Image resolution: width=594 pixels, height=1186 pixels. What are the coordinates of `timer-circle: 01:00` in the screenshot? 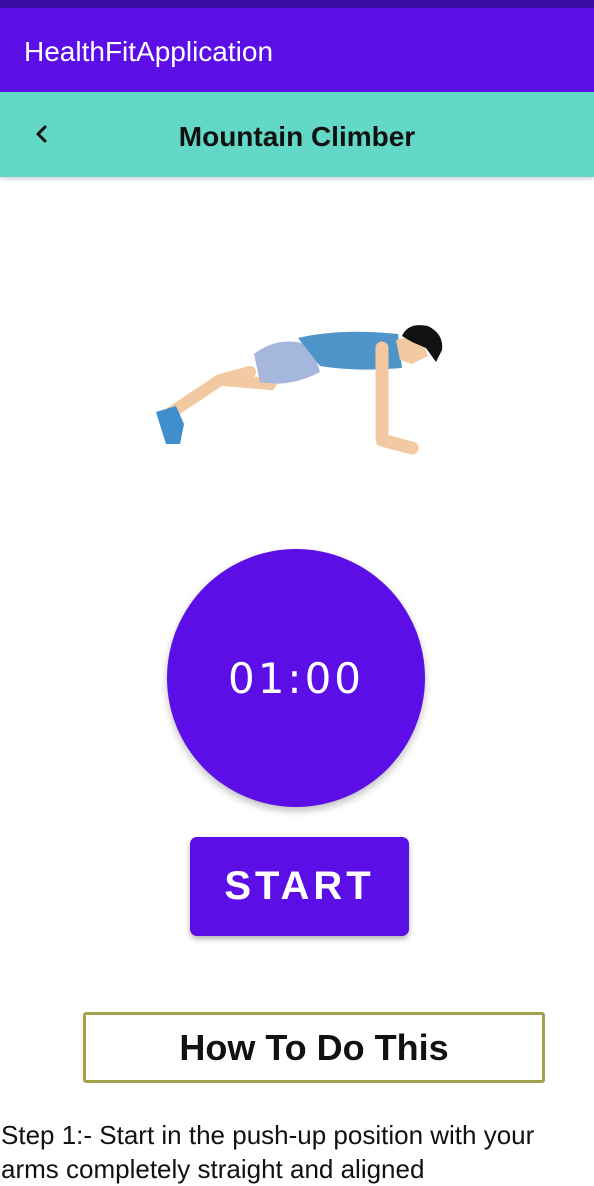 It's located at (296, 678).